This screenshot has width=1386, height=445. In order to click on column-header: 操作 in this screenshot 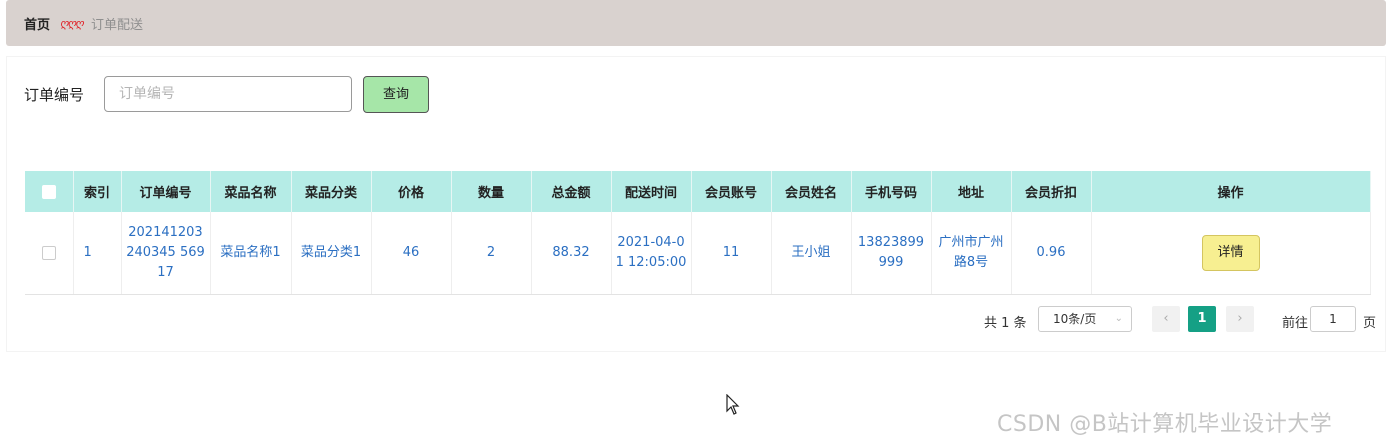, I will do `click(1231, 191)`.